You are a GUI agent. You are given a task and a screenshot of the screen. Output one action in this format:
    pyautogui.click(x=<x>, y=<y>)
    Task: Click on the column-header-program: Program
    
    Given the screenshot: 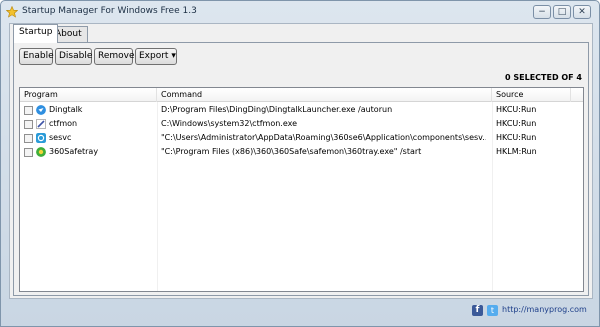 What is the action you would take?
    pyautogui.click(x=88, y=95)
    